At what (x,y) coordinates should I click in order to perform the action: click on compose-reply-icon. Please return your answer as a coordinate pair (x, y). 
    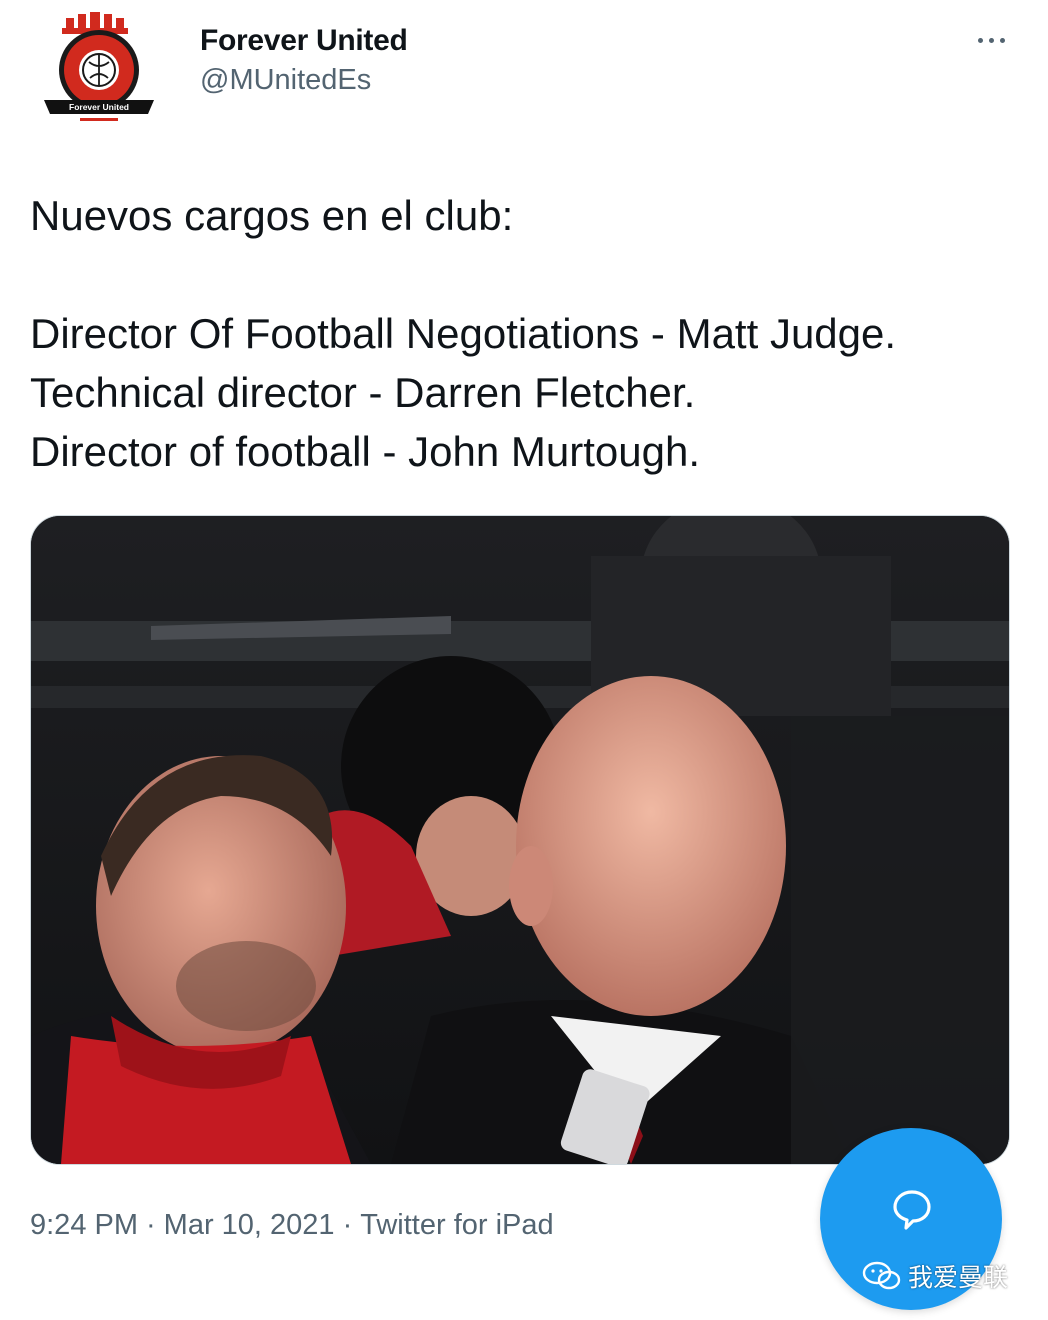
    Looking at the image, I should click on (912, 1210).